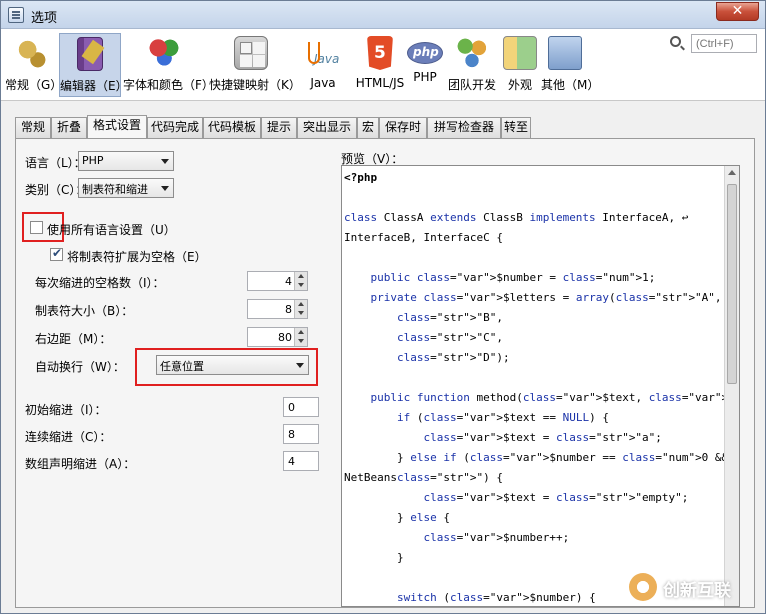 Image resolution: width=766 pixels, height=614 pixels. What do you see at coordinates (137, 257) in the screenshot?
I see `expand-tabs-label: 将制表符扩展为空格（E）` at bounding box center [137, 257].